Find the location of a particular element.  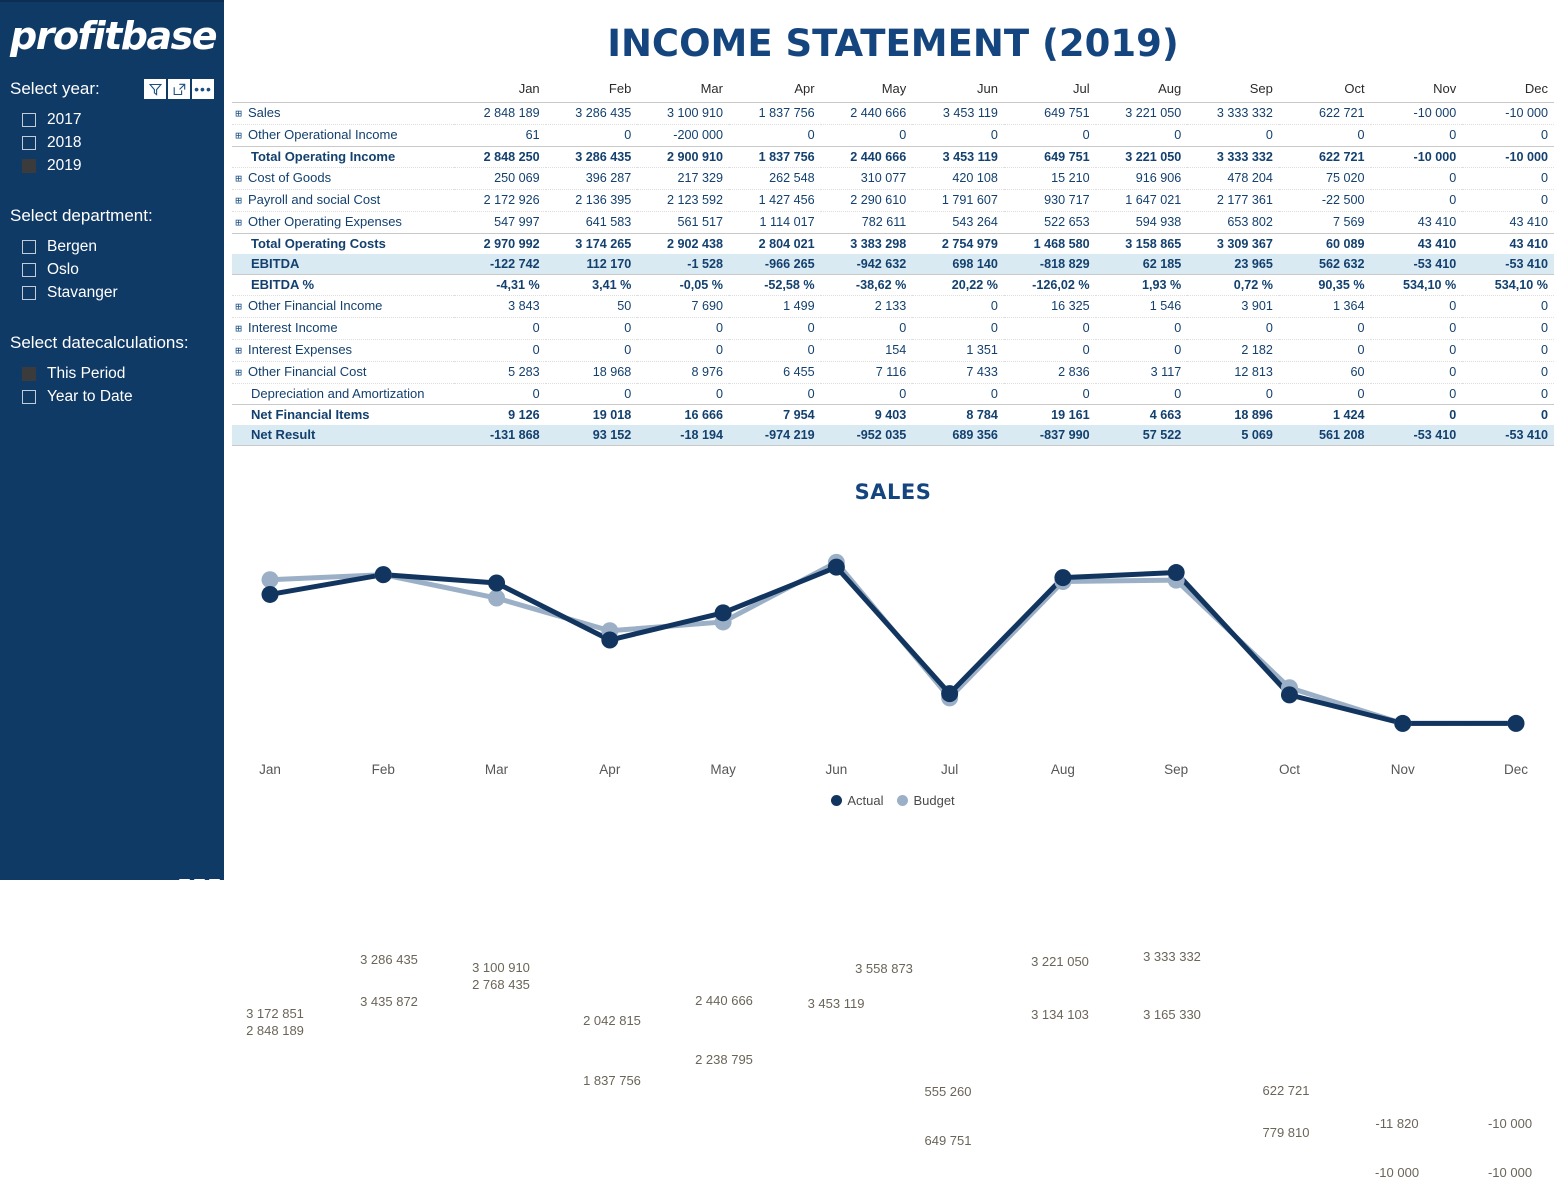

slicer-option-bergen: Bergen is located at coordinates (123, 246).